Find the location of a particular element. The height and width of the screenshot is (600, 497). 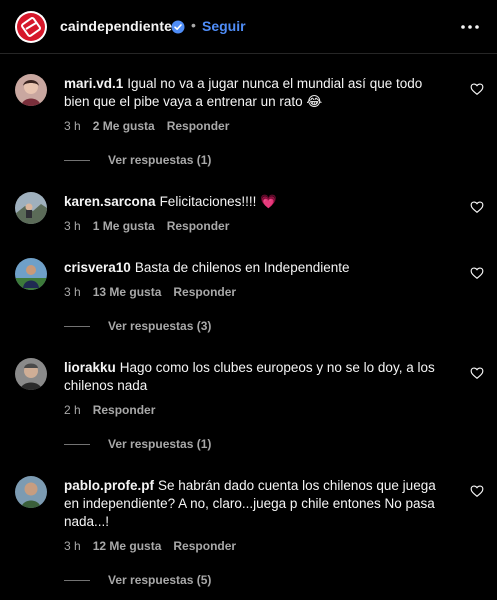

comment-meta: 3 h 12 Me gusta Responder is located at coordinates (150, 546).